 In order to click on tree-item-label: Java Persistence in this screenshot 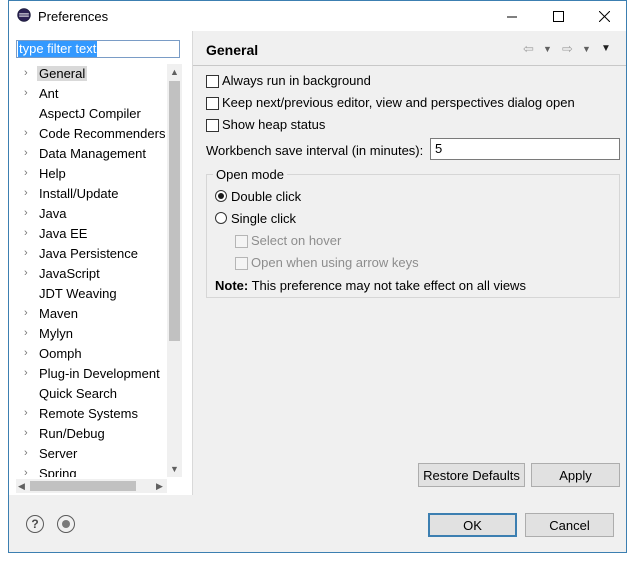, I will do `click(88, 253)`.